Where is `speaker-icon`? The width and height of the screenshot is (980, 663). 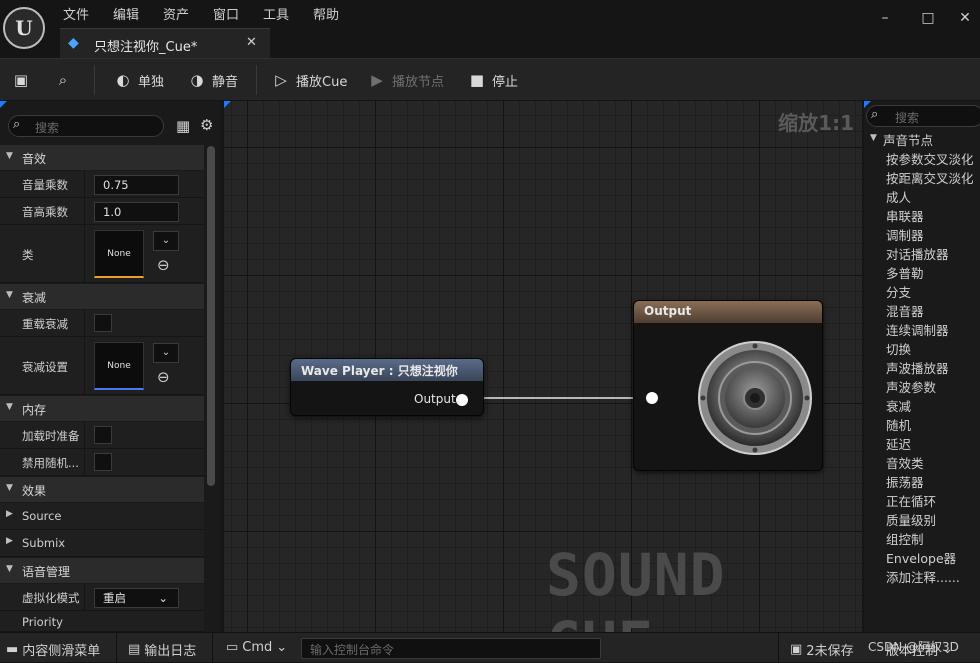
speaker-icon is located at coordinates (755, 398).